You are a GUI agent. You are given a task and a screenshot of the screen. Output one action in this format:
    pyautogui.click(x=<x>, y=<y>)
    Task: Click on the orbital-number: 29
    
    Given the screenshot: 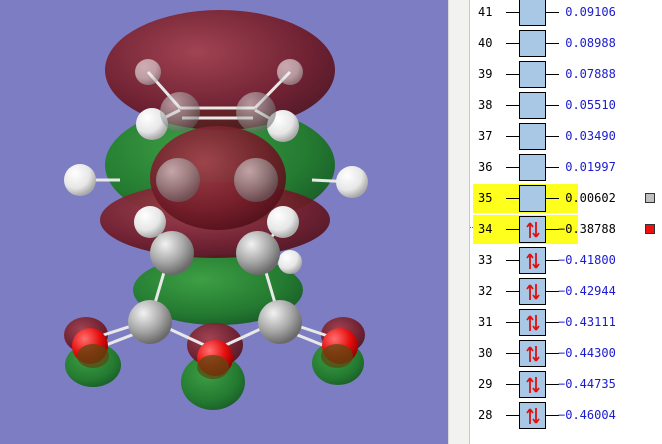 What is the action you would take?
    pyautogui.click(x=485, y=384)
    